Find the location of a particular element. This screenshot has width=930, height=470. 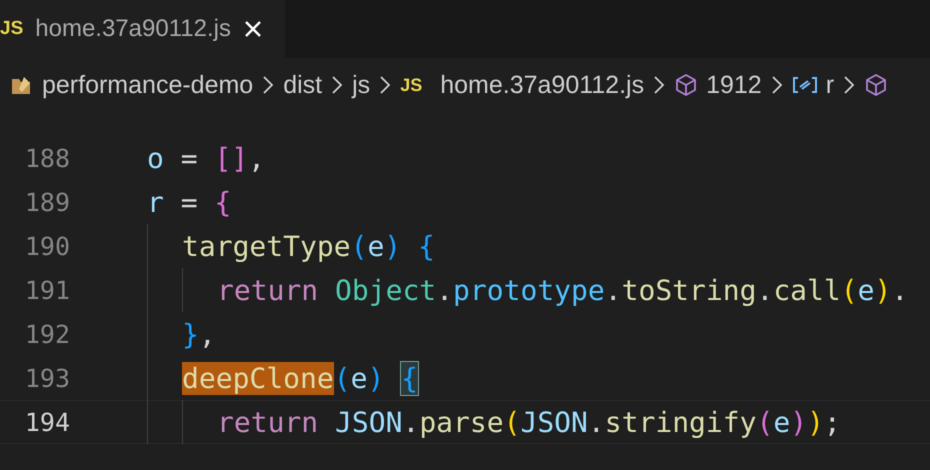

code-line: r = { is located at coordinates (189, 202).